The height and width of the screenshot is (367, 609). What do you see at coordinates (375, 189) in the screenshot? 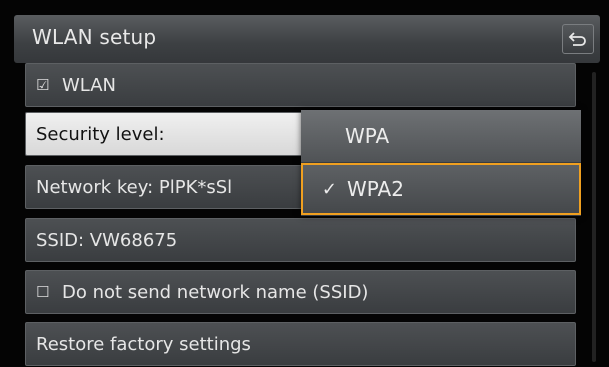
I see `option-wpa2-label: WPA2` at bounding box center [375, 189].